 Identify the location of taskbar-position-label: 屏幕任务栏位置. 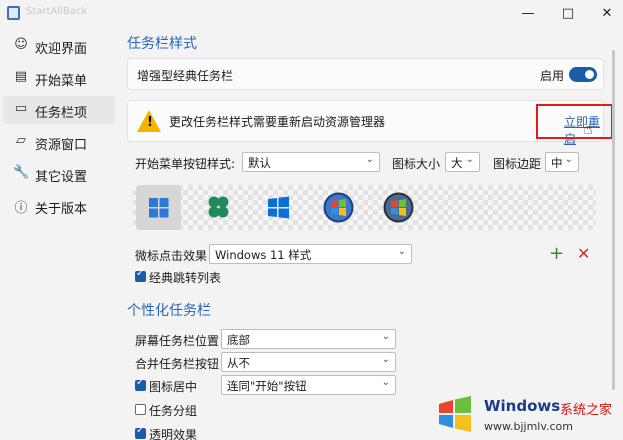
(177, 341).